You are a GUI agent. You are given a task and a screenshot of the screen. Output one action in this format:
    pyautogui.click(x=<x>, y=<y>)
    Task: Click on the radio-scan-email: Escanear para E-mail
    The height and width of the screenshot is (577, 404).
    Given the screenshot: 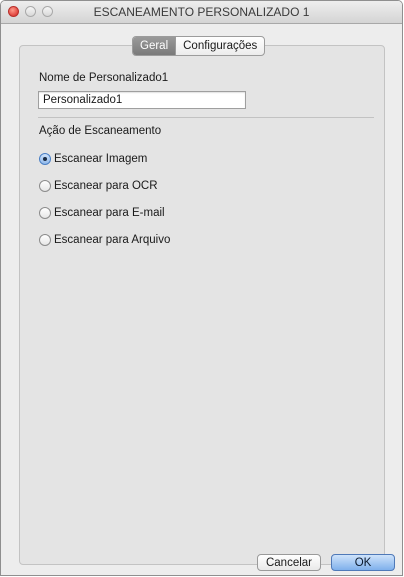 What is the action you would take?
    pyautogui.click(x=102, y=213)
    